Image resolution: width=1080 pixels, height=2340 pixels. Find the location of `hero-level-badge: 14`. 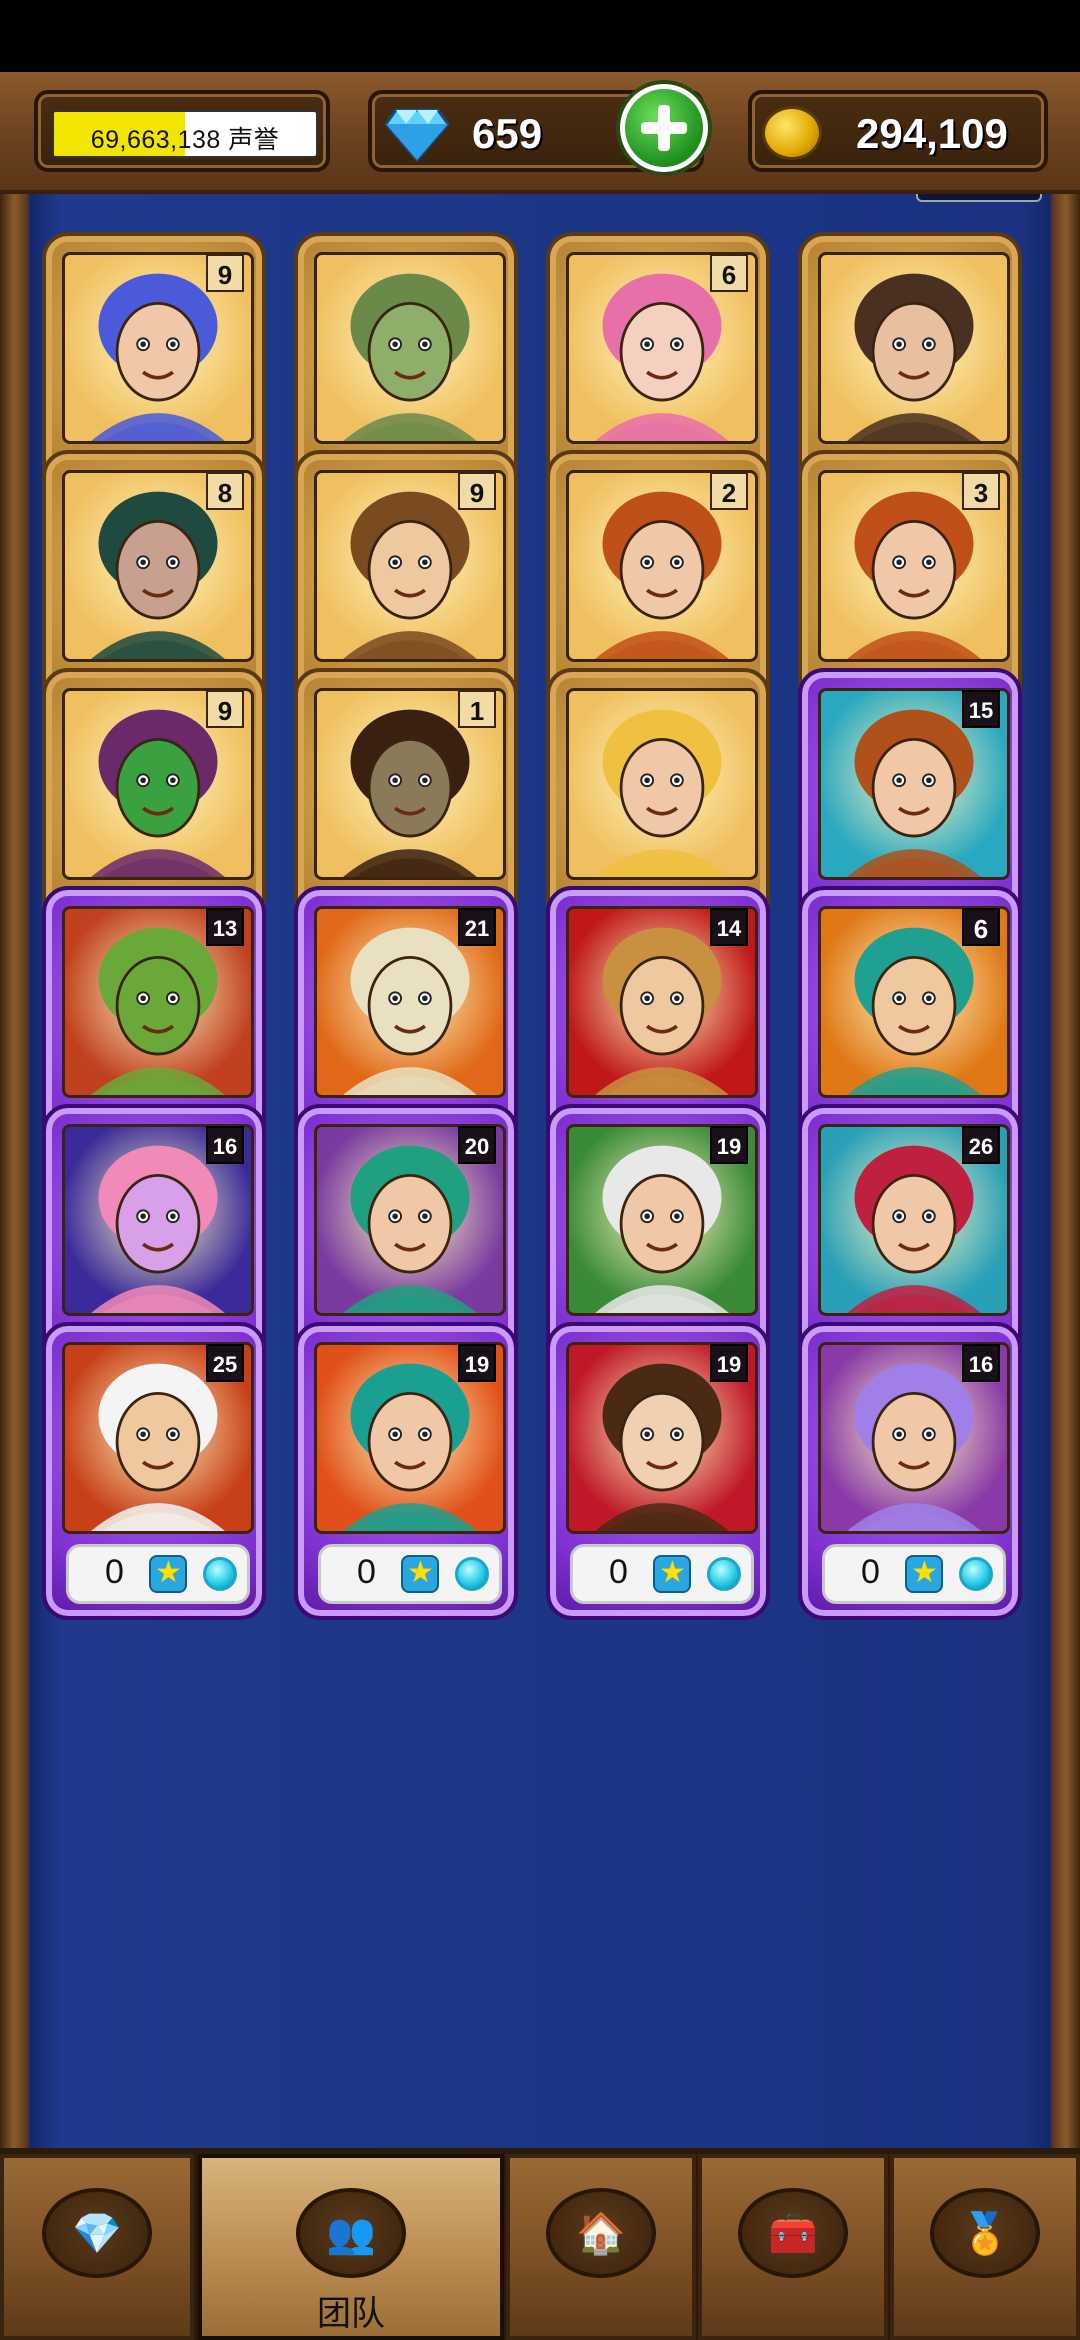

hero-level-badge: 14 is located at coordinates (729, 927).